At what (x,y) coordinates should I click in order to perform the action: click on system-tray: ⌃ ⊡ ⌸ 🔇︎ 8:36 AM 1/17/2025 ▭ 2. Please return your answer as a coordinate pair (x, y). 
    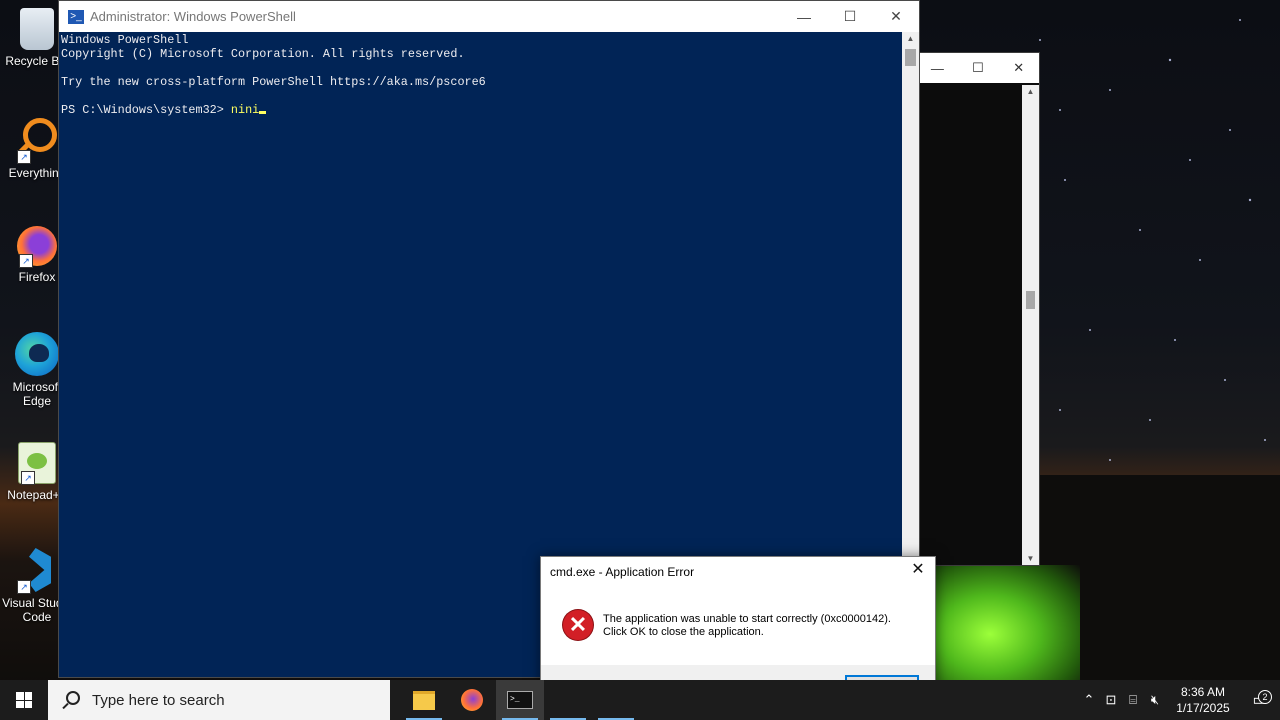
    Looking at the image, I should click on (1179, 700).